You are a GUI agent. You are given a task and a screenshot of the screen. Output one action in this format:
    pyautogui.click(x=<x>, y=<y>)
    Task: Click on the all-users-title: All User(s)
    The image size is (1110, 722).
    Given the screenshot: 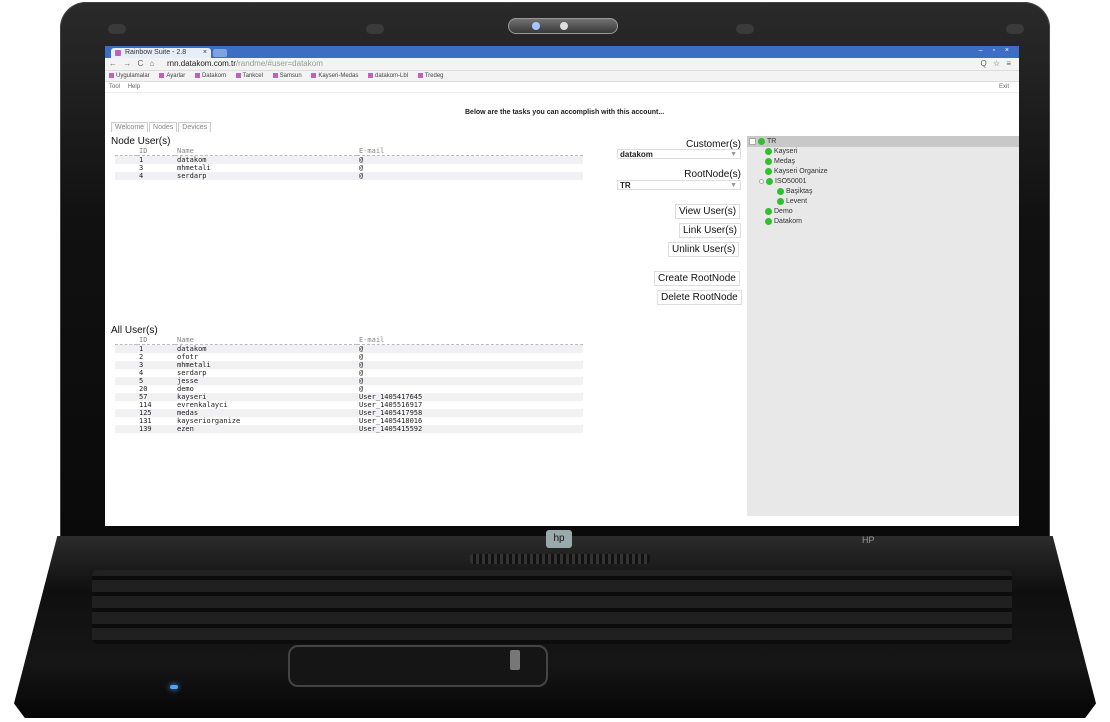 What is the action you would take?
    pyautogui.click(x=134, y=330)
    